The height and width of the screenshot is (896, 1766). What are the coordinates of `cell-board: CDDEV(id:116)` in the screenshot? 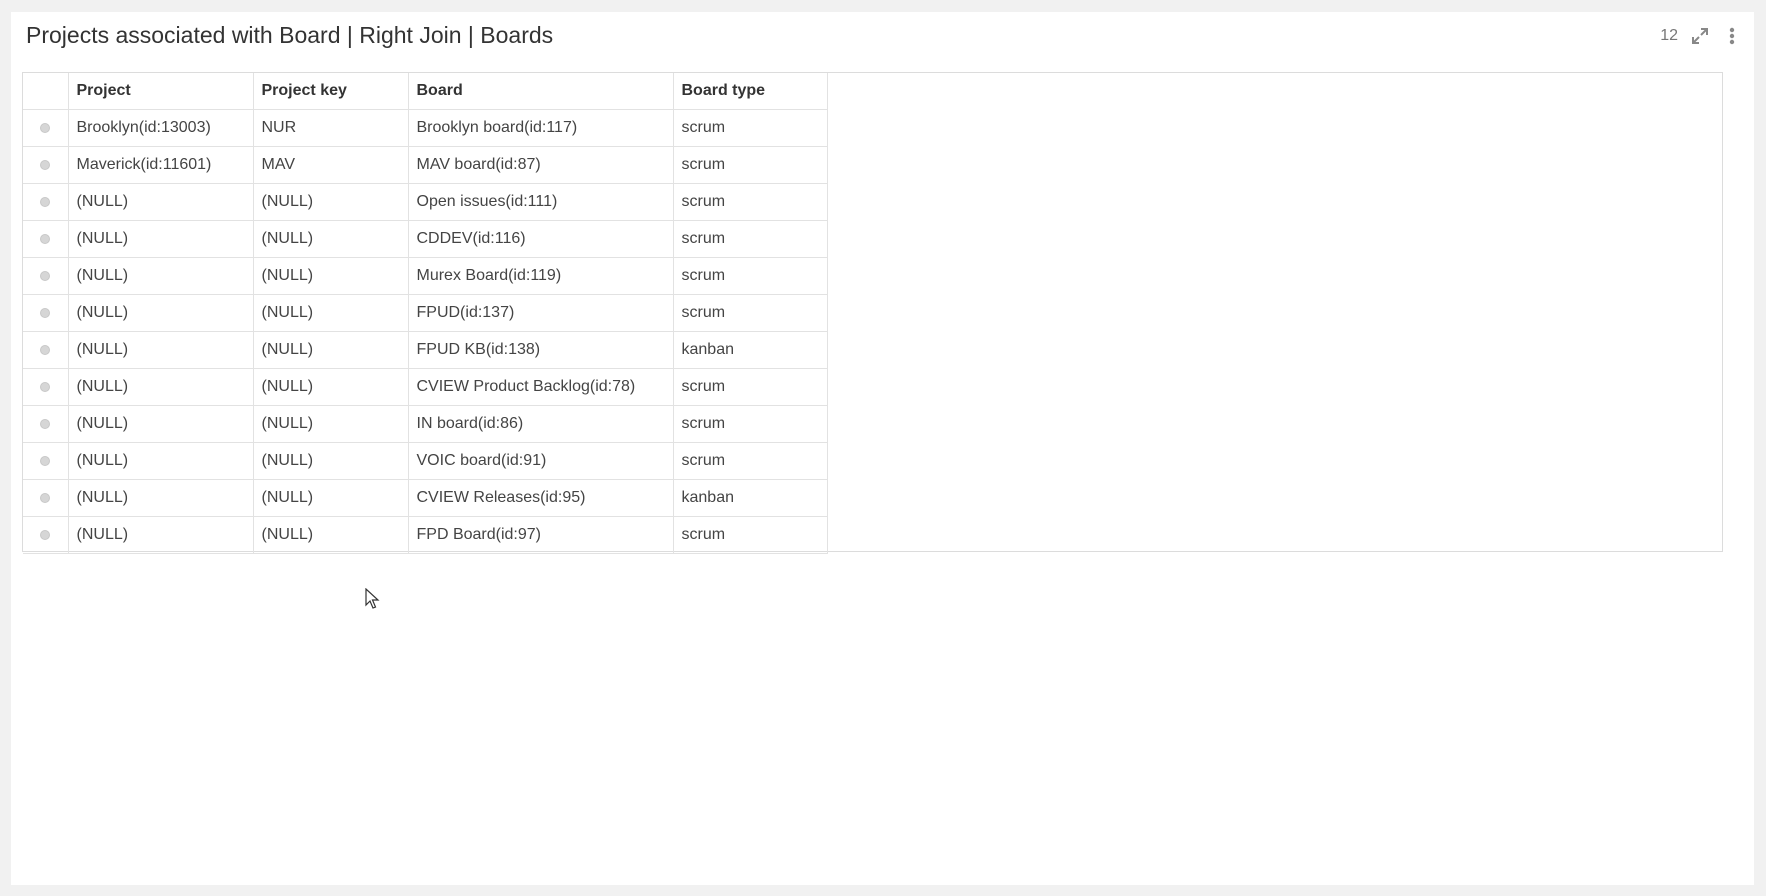 It's located at (541, 239).